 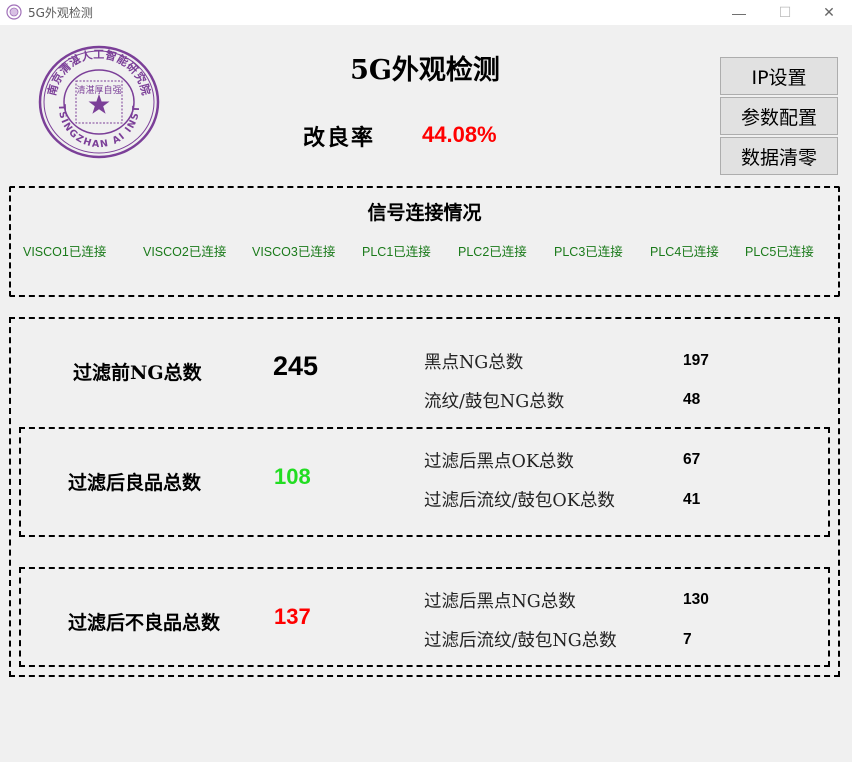 What do you see at coordinates (692, 499) in the screenshot?
I see `after-flow-bulge-ok-value: 41` at bounding box center [692, 499].